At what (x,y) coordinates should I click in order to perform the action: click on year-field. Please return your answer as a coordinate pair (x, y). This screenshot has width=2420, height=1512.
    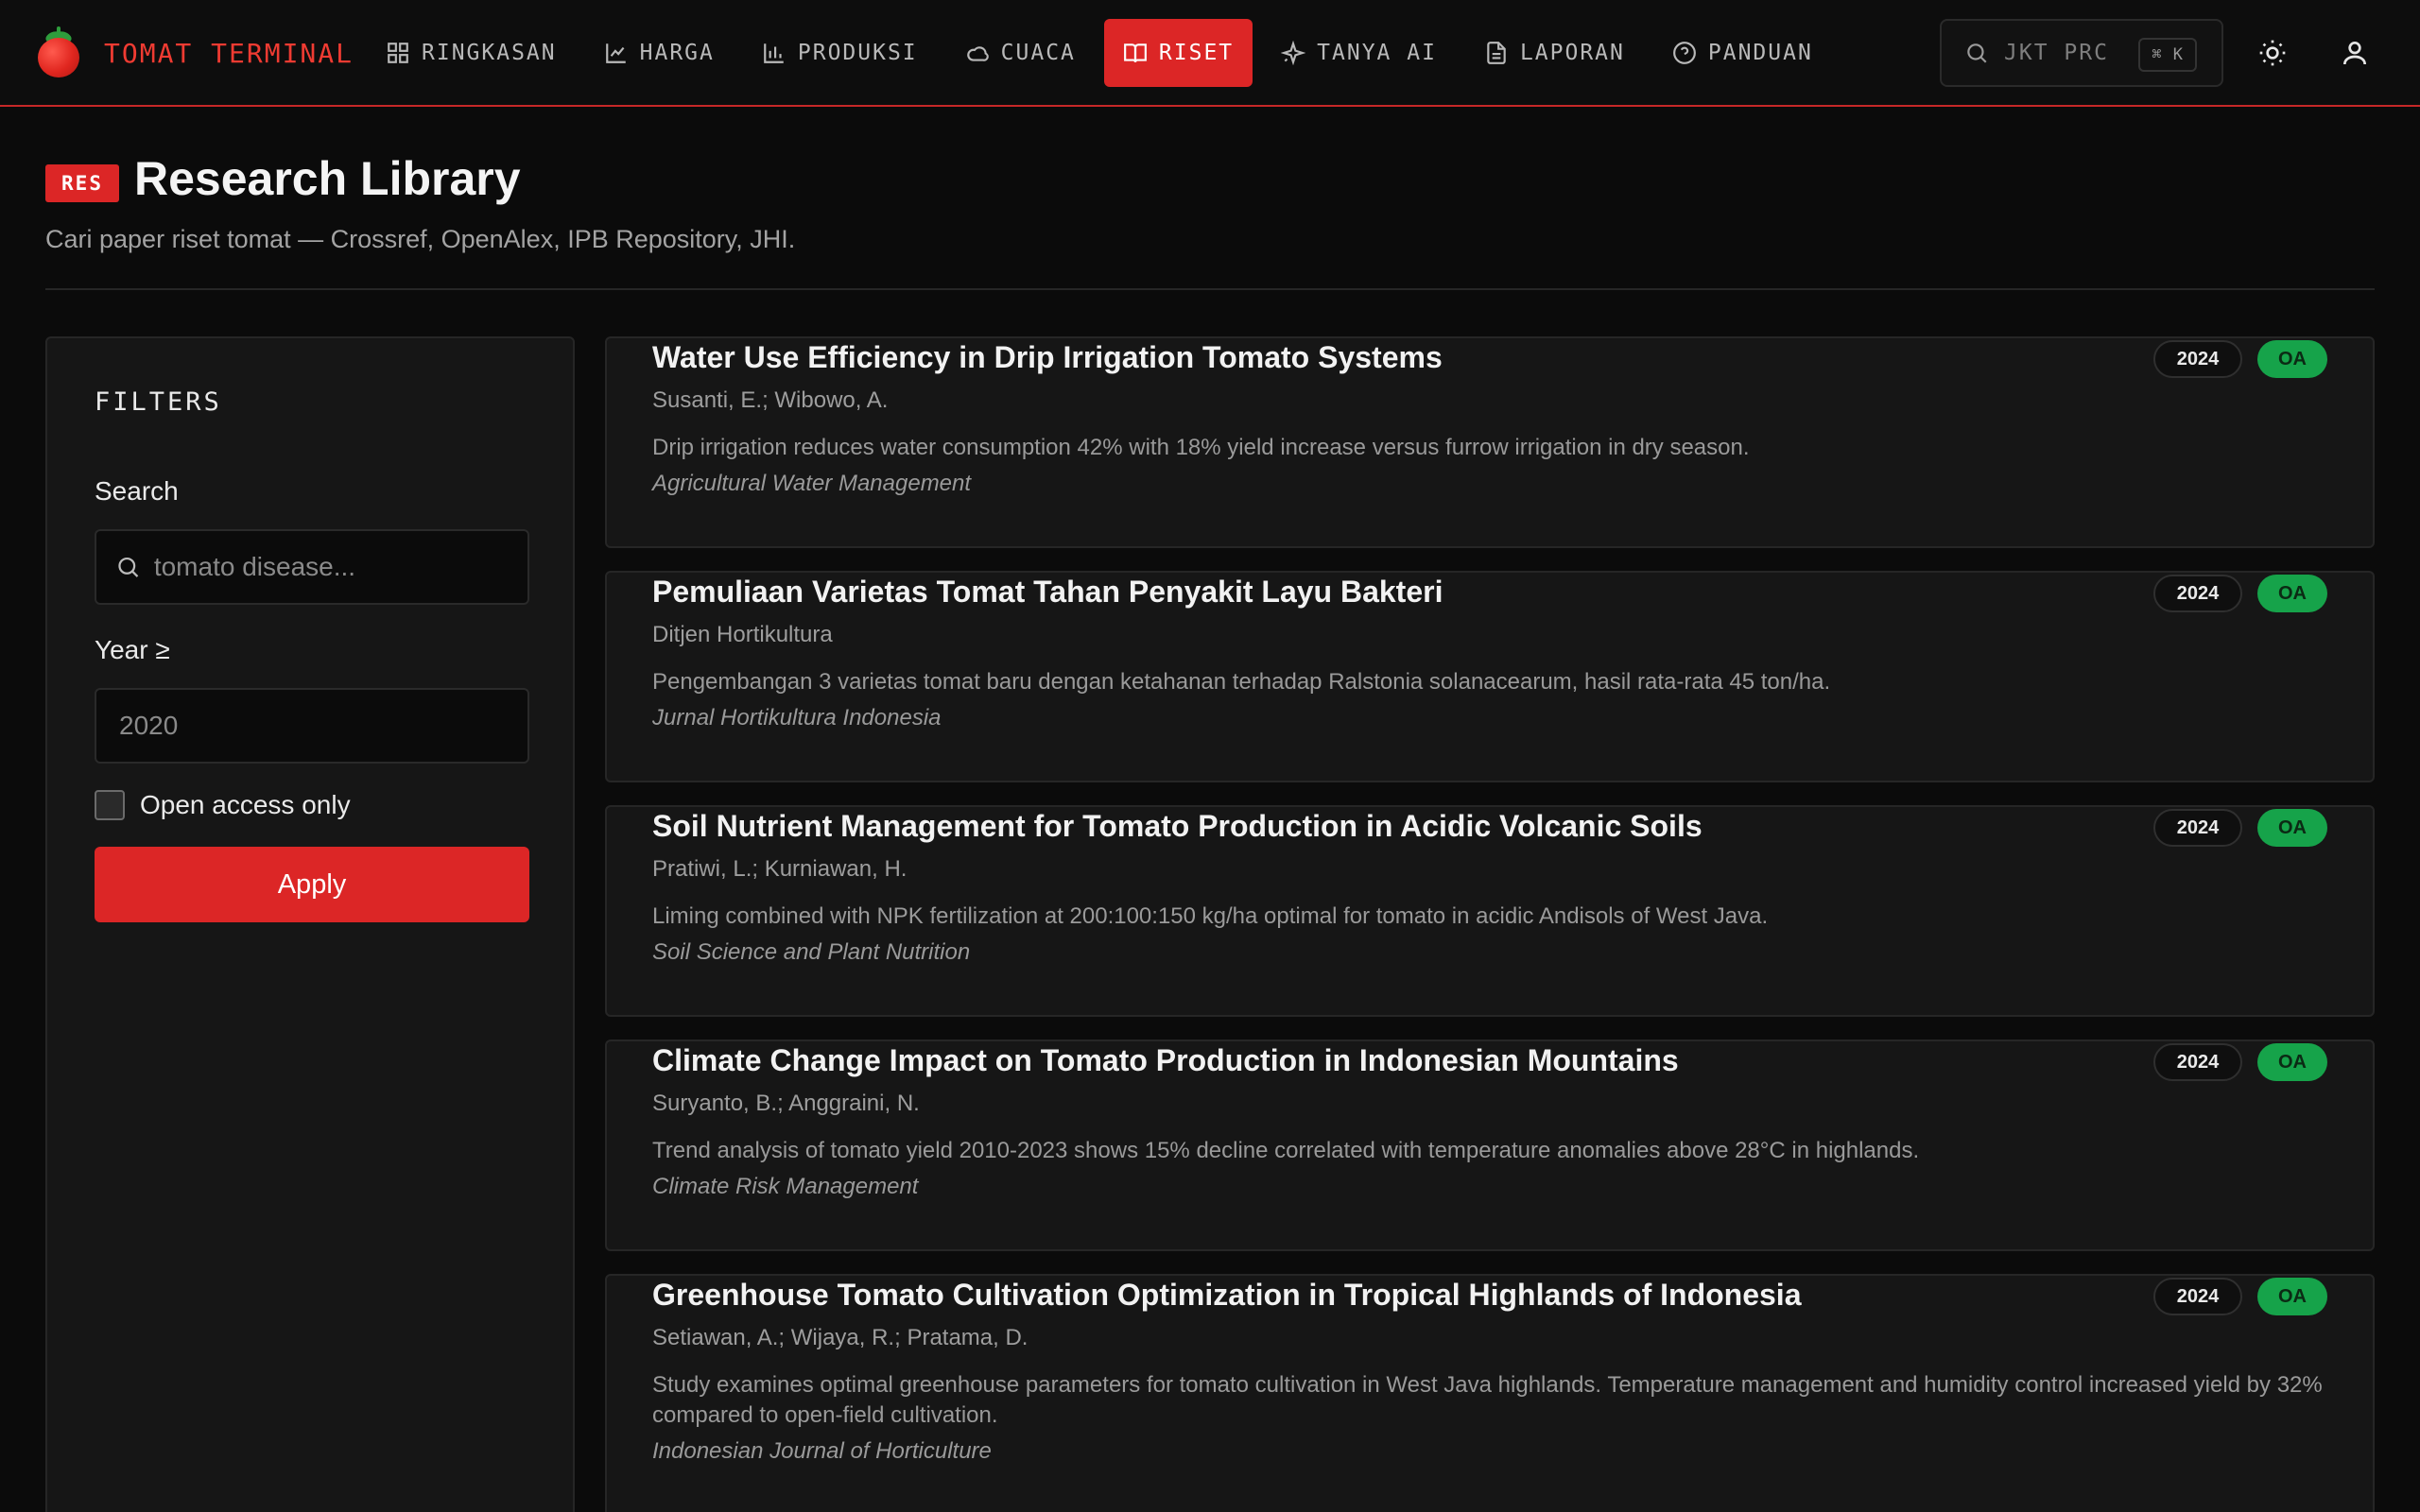
    Looking at the image, I should click on (312, 726).